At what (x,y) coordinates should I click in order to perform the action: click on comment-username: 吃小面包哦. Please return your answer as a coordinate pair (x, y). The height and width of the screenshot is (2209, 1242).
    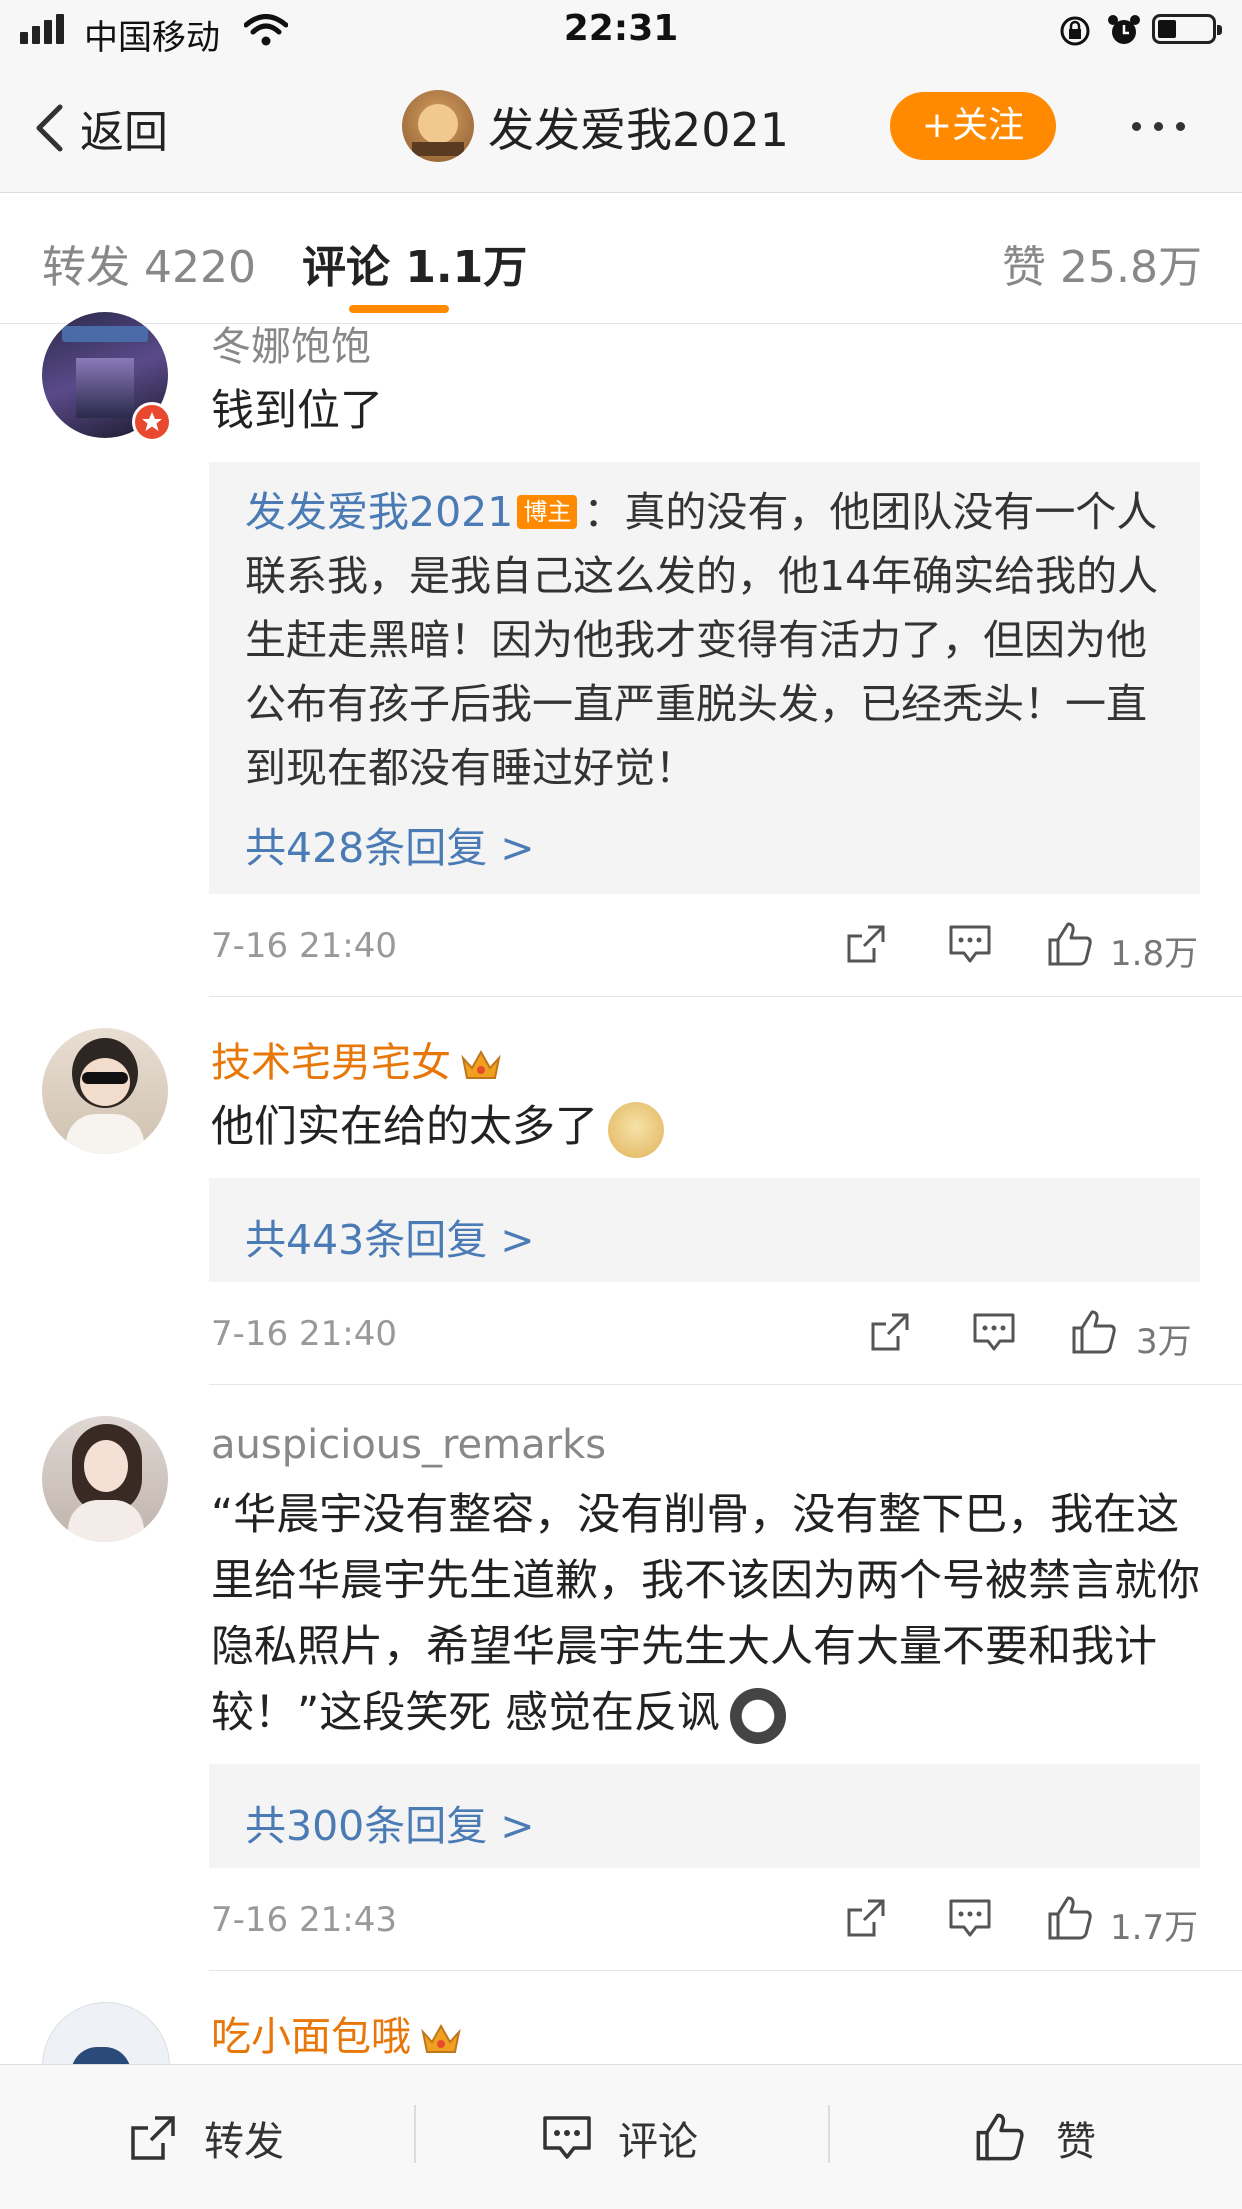
    Looking at the image, I should click on (337, 2033).